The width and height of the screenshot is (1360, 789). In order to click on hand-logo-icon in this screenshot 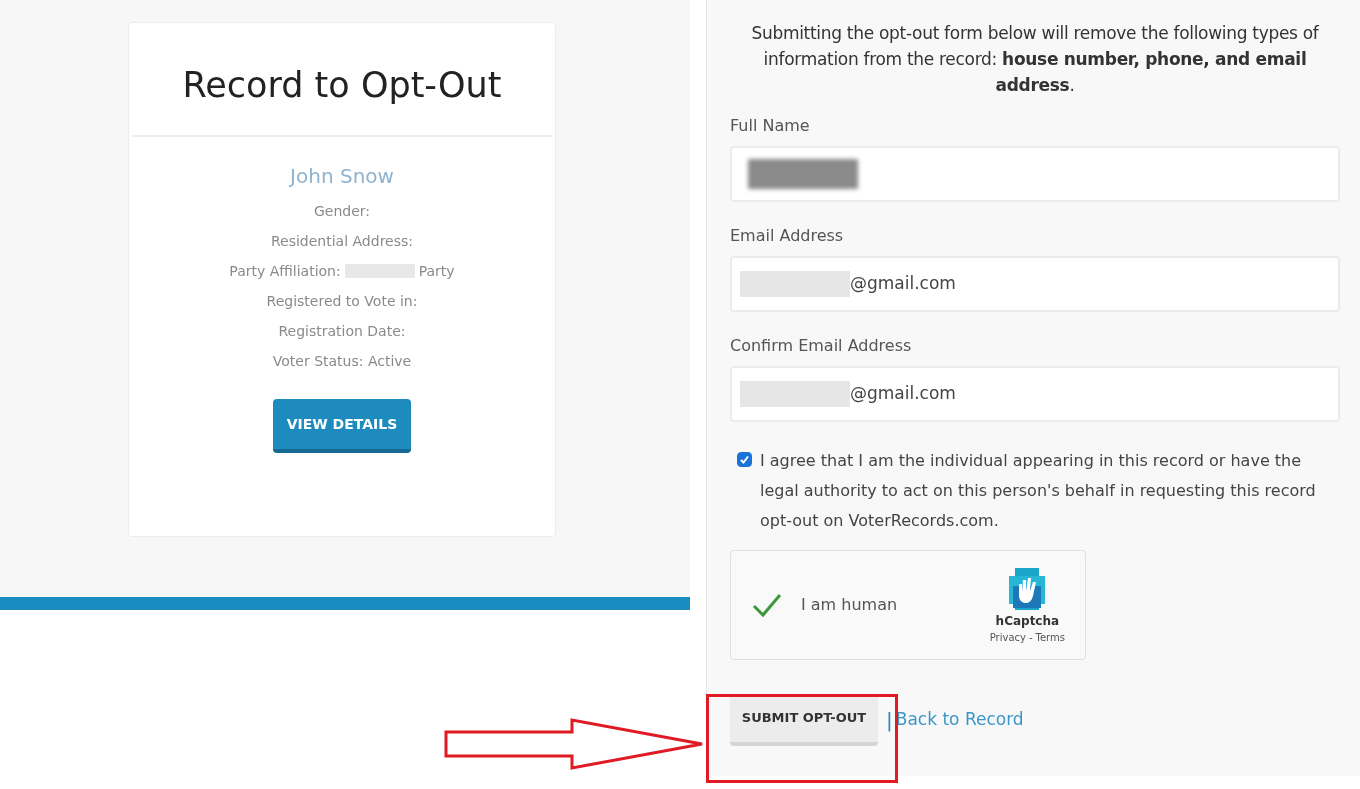, I will do `click(1027, 588)`.